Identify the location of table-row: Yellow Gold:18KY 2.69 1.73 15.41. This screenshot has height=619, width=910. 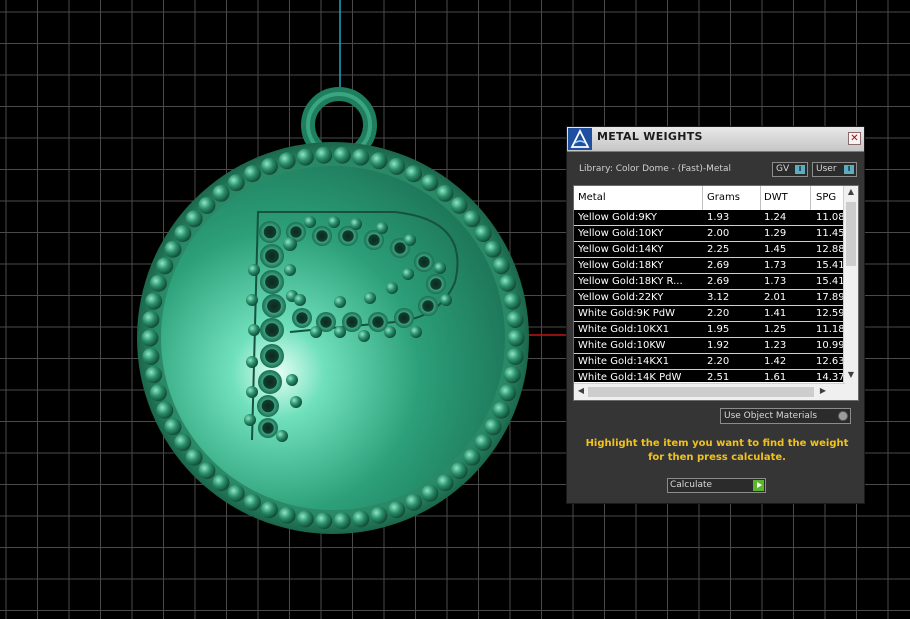
(709, 266).